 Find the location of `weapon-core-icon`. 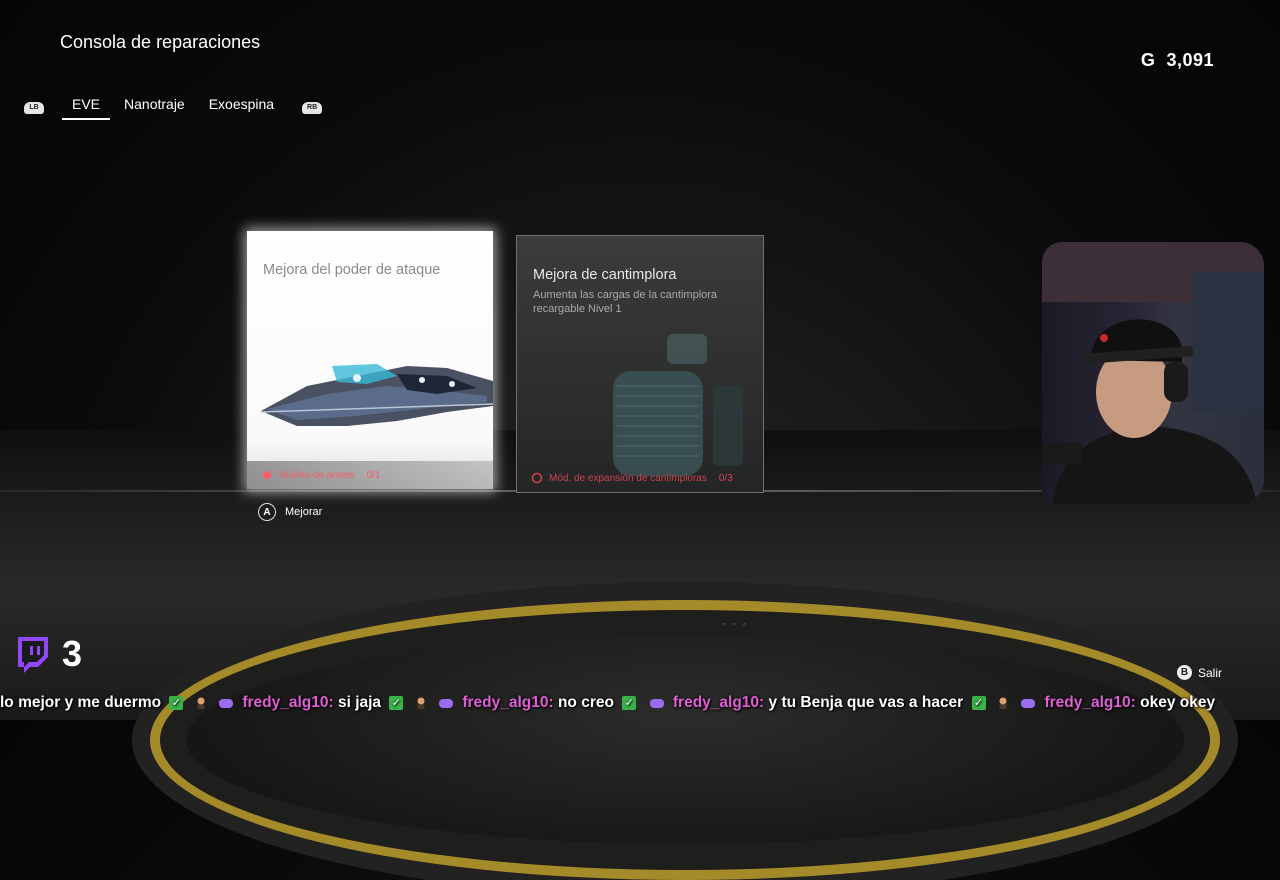

weapon-core-icon is located at coordinates (267, 475).